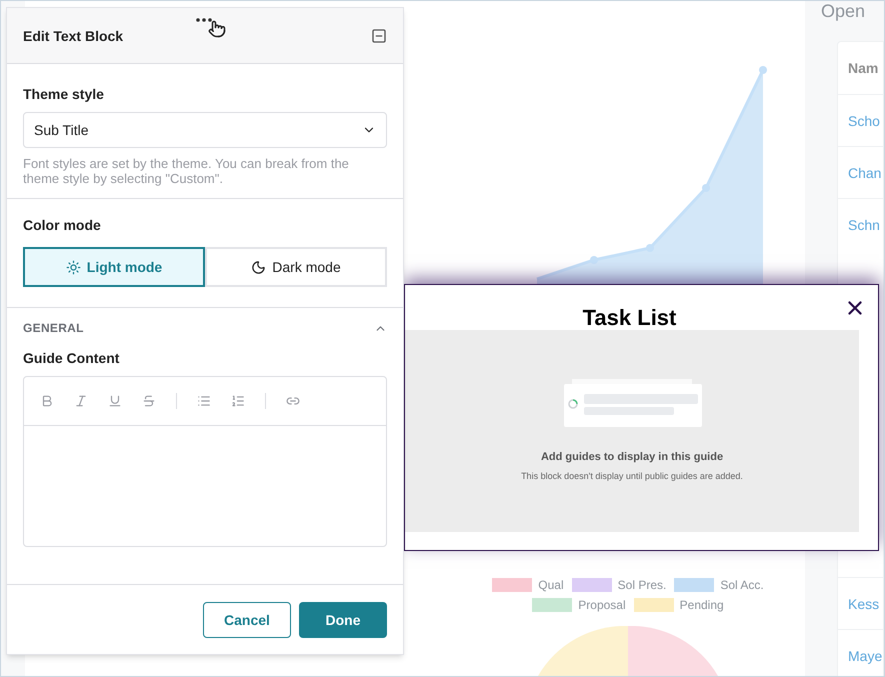 This screenshot has height=677, width=885. I want to click on table-cell: Chan, so click(860, 172).